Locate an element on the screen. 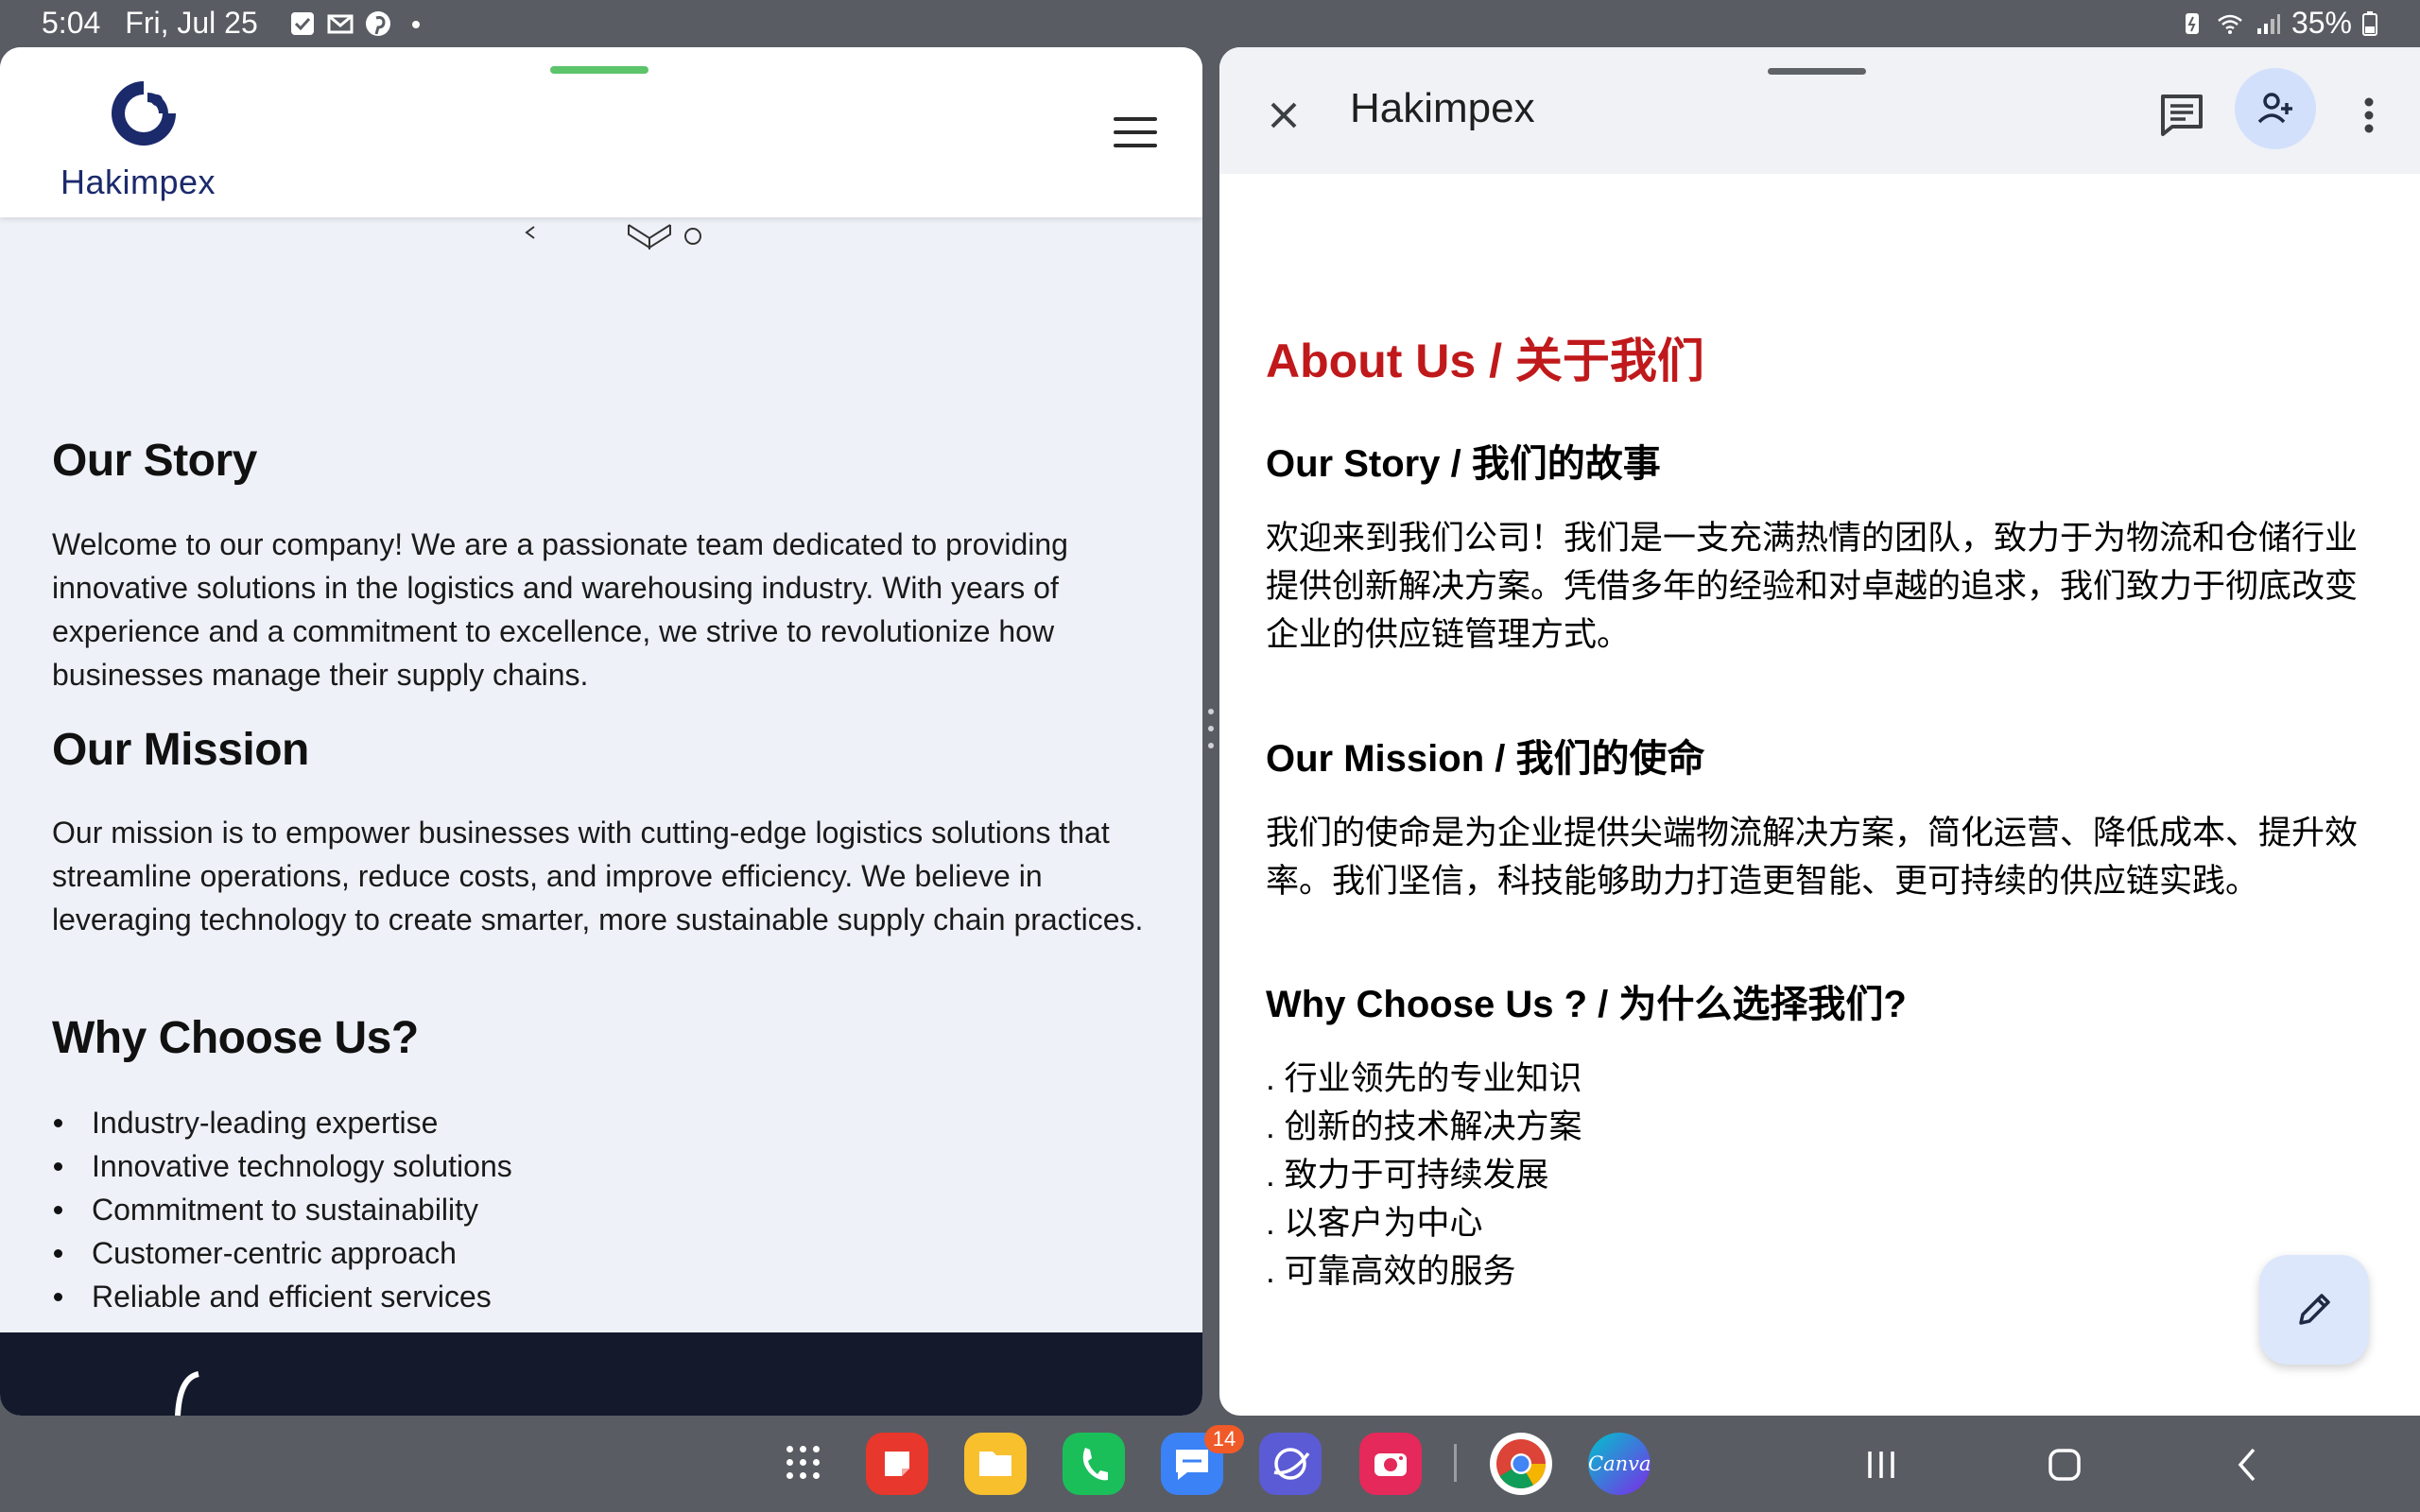 This screenshot has height=1512, width=2420. share-button is located at coordinates (2275, 108).